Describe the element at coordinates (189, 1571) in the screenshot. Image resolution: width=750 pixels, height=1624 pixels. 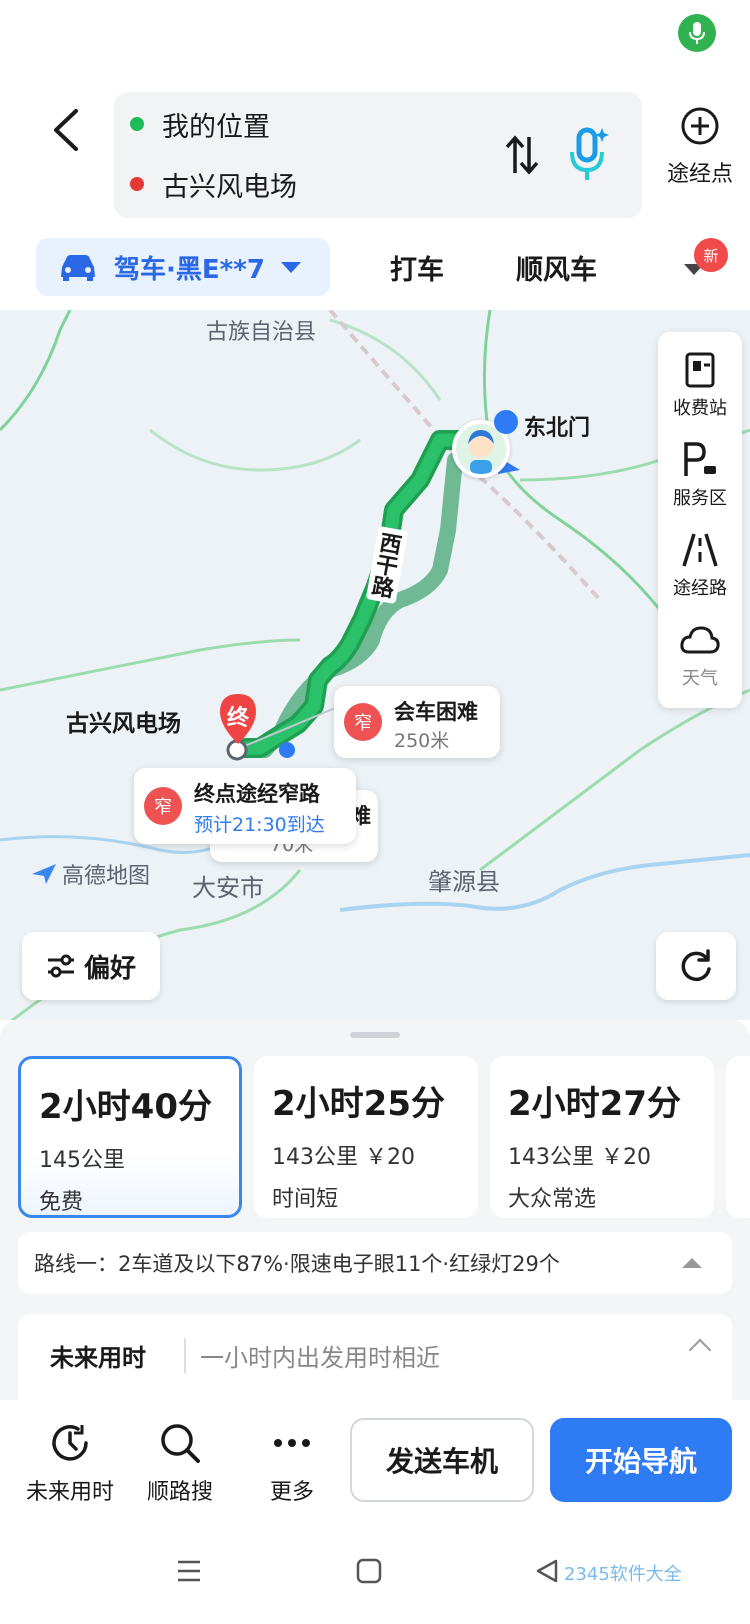
I see `menu-icon` at that location.